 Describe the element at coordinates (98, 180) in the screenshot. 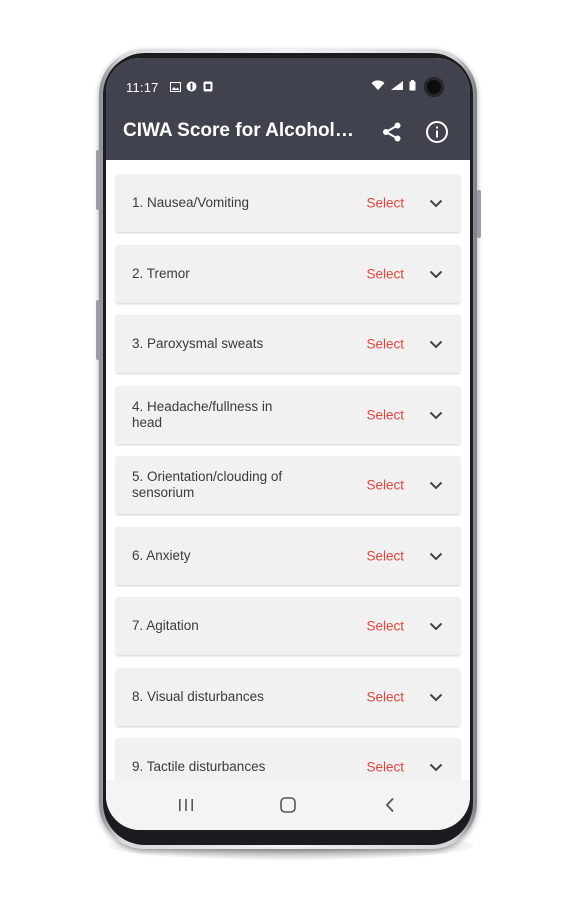

I see `volume-button` at that location.